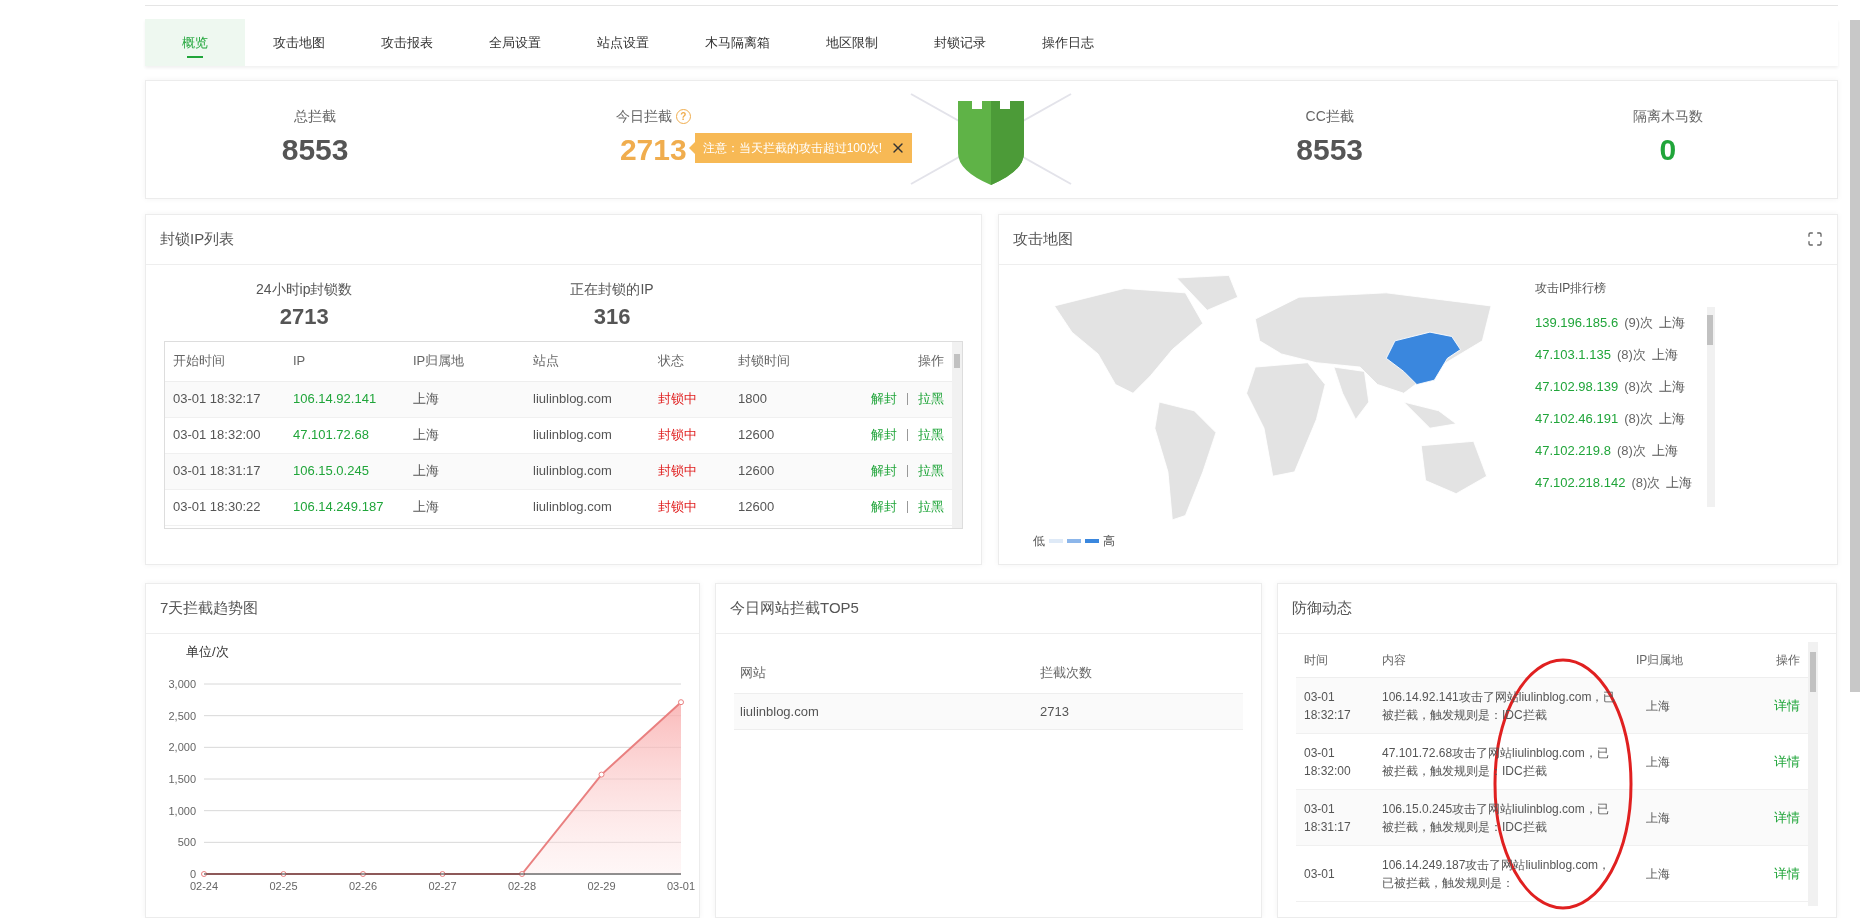 The height and width of the screenshot is (918, 1866). I want to click on panel-title: 7天拦截趋势图, so click(209, 608).